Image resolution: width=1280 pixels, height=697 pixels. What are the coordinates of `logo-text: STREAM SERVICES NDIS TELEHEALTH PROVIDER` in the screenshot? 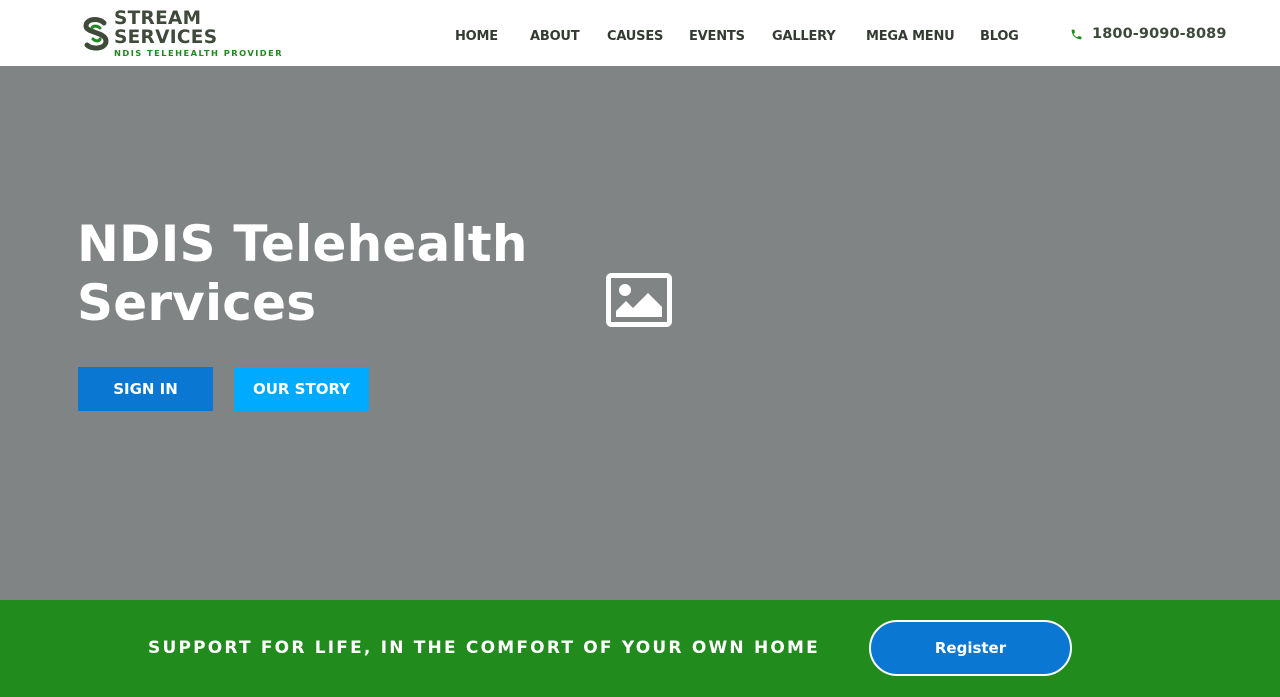 It's located at (208, 33).